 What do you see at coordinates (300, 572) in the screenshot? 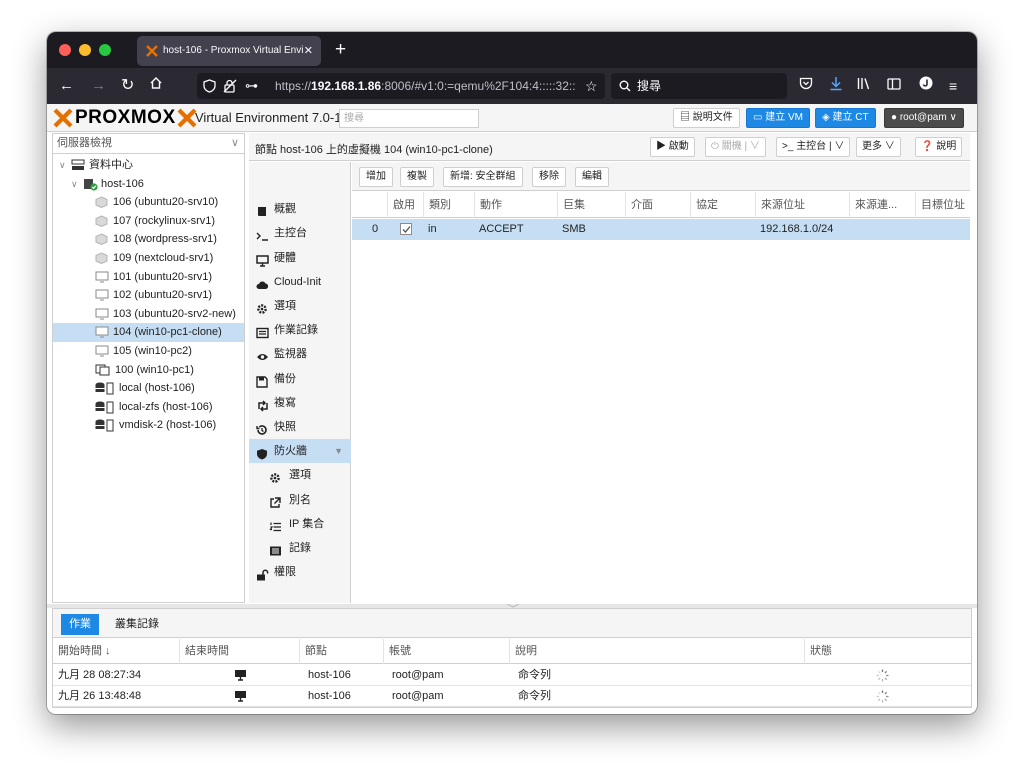
I see `menu-item: 權限` at bounding box center [300, 572].